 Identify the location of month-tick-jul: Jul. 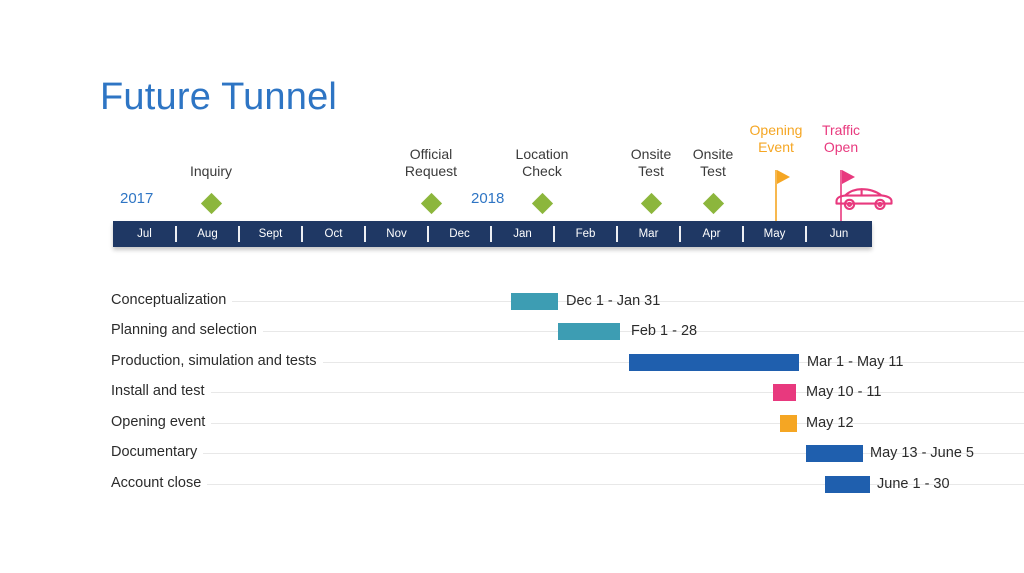
(144, 234).